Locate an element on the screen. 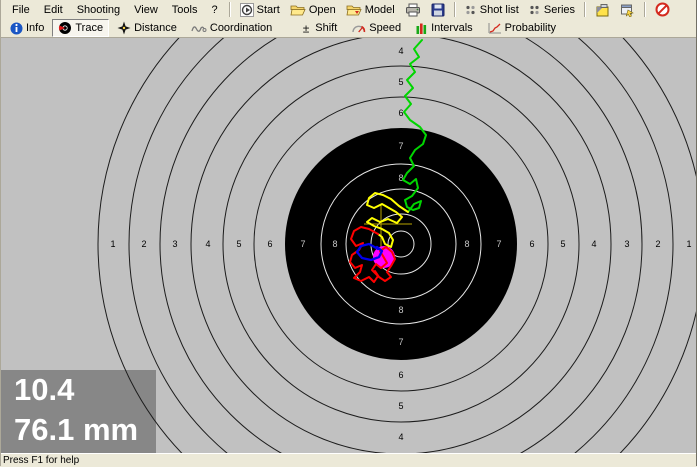 The width and height of the screenshot is (697, 467). series-icon is located at coordinates (534, 9).